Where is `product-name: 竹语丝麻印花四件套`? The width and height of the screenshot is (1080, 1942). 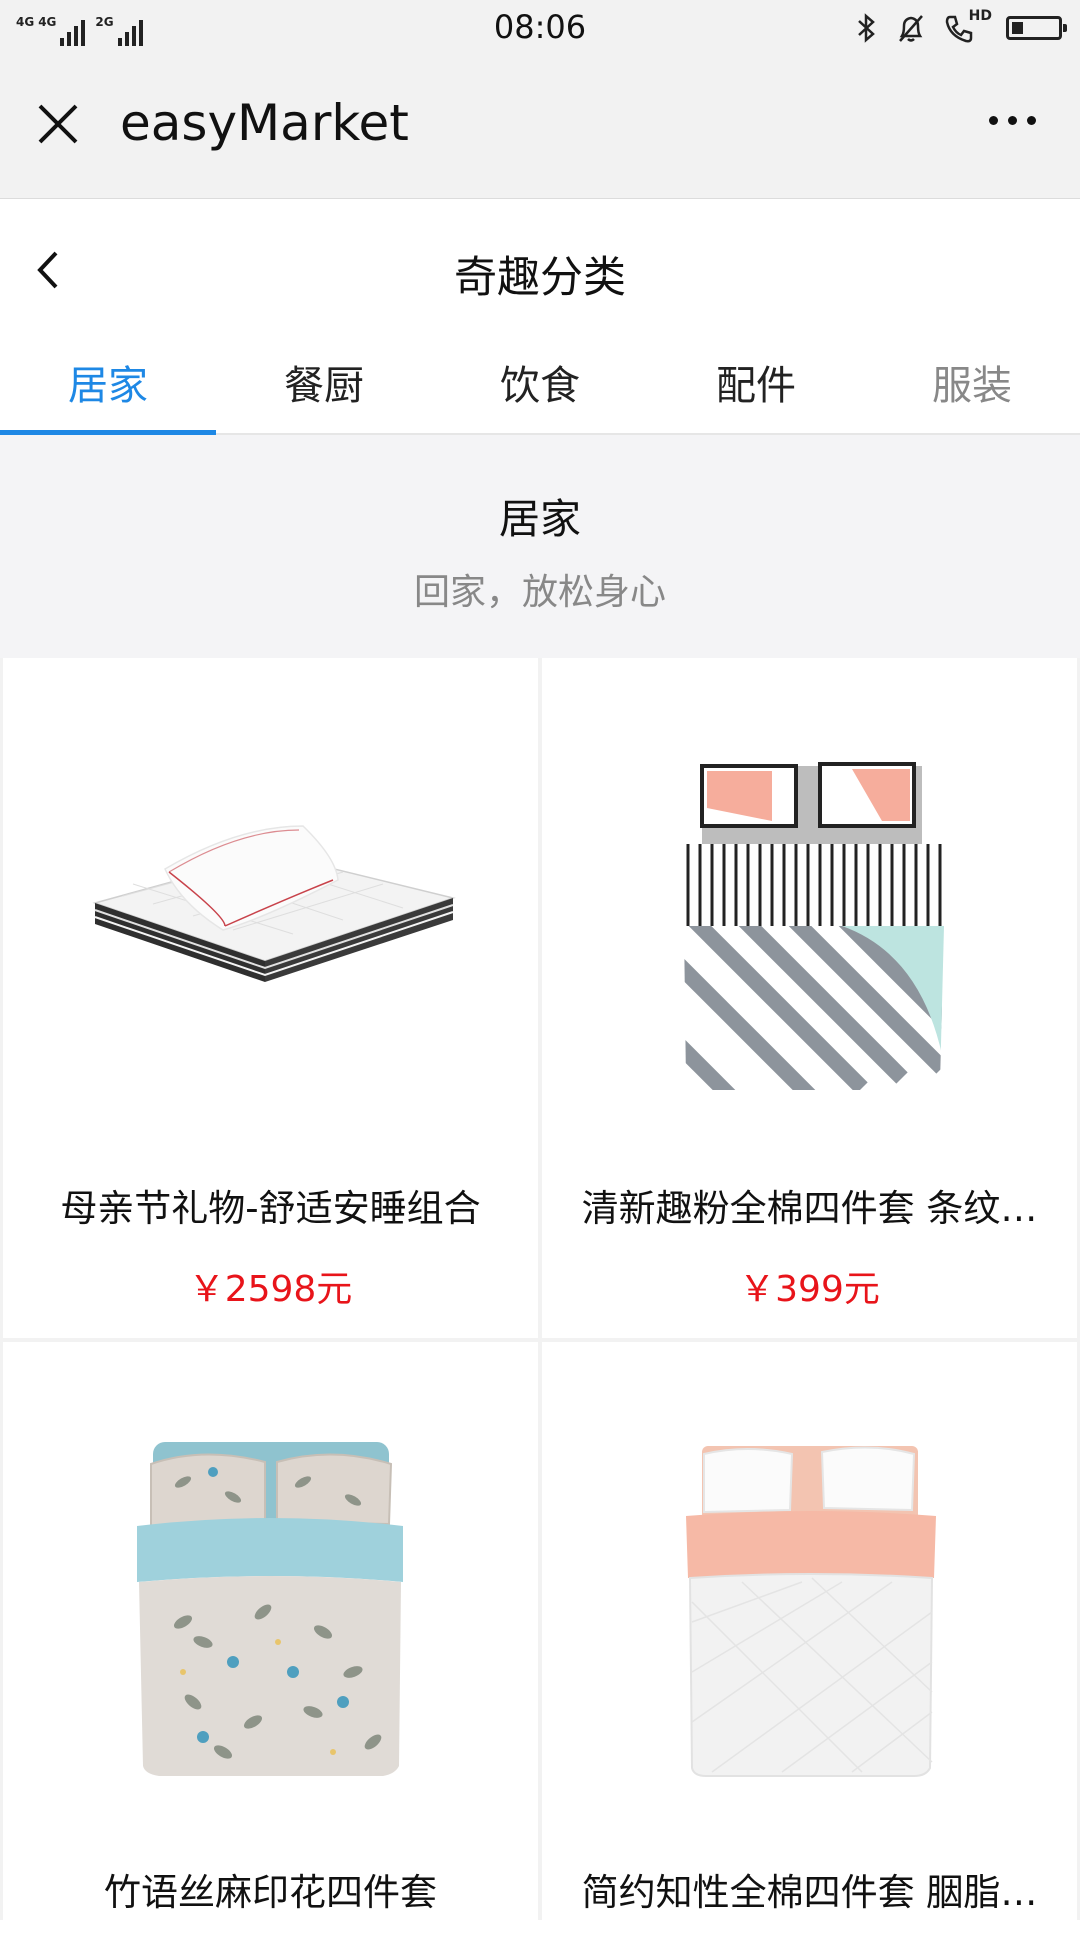 product-name: 竹语丝麻印花四件套 is located at coordinates (270, 1892).